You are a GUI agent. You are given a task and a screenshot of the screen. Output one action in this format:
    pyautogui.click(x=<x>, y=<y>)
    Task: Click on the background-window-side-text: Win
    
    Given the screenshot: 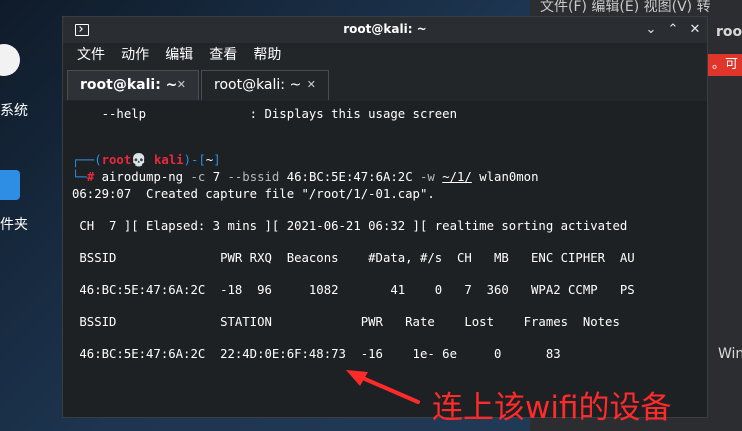 What is the action you would take?
    pyautogui.click(x=730, y=354)
    